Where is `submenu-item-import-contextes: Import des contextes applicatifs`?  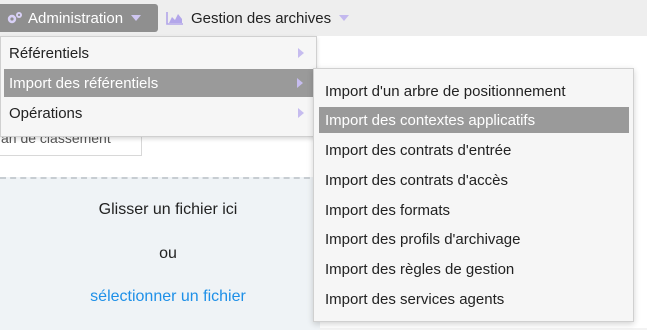
submenu-item-import-contextes: Import des contextes applicatifs is located at coordinates (474, 120).